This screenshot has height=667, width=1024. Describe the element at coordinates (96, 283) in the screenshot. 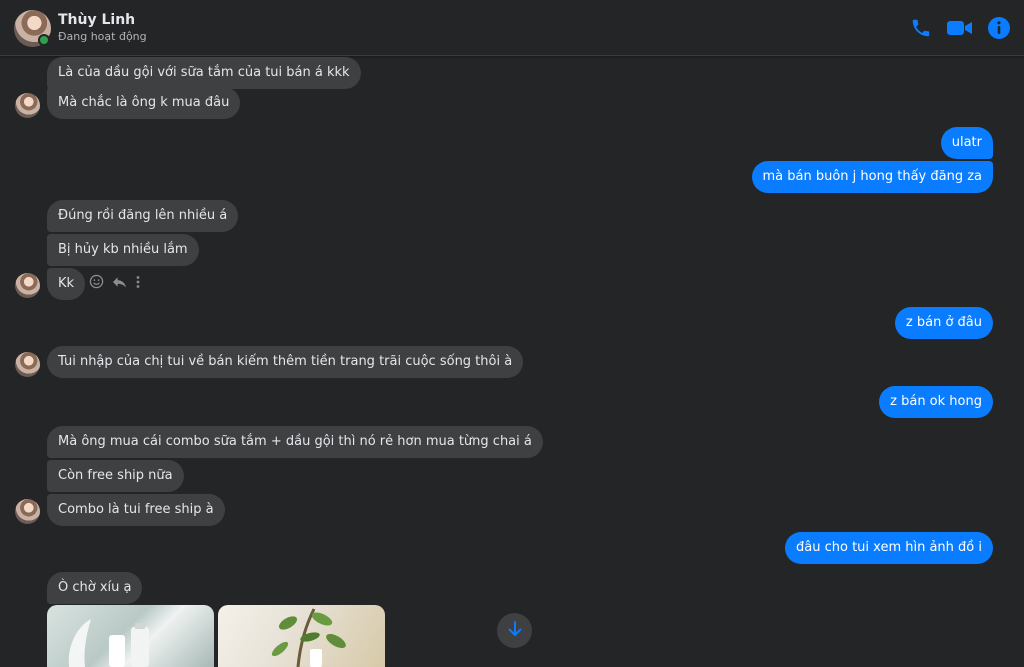

I see `smiley-icon` at that location.